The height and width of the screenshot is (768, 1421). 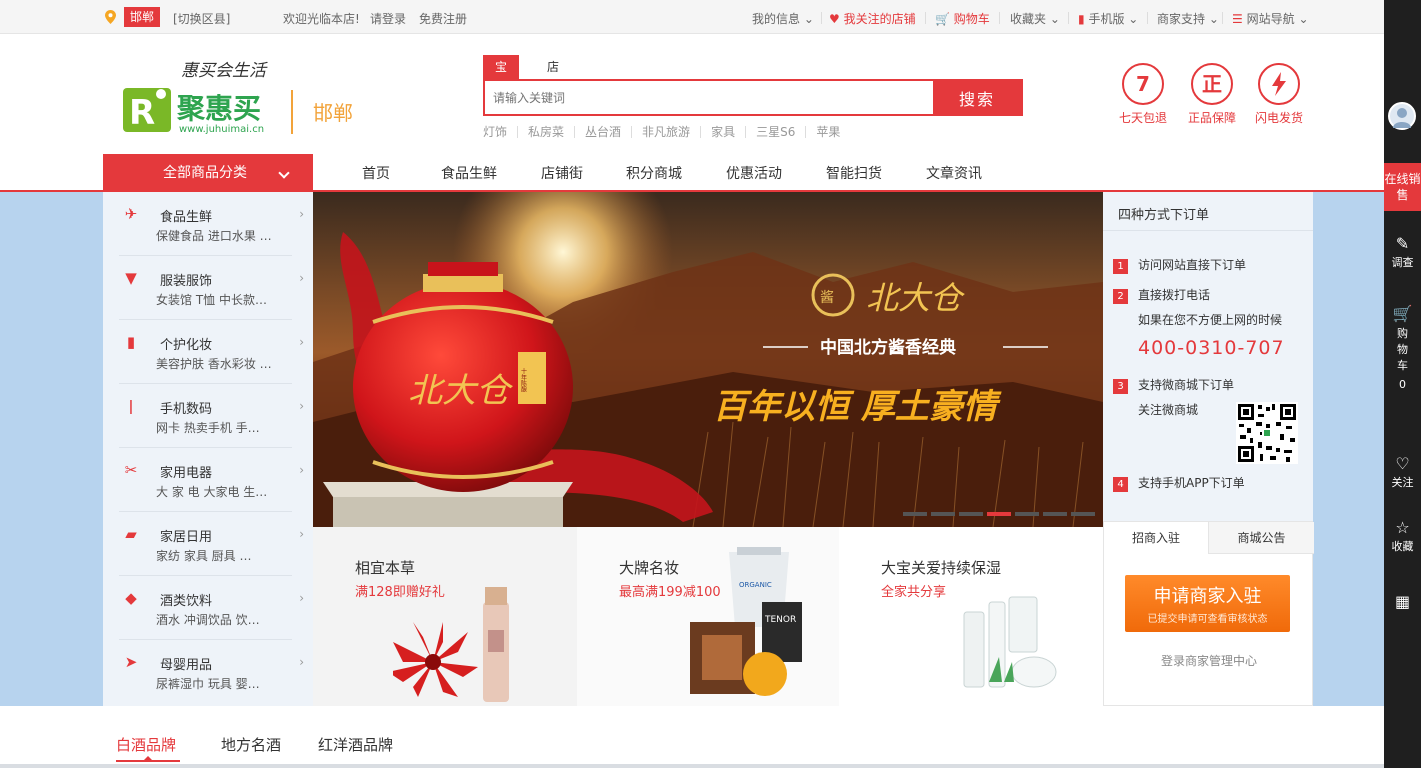 I want to click on hotword-link: 家具, so click(x=722, y=132).